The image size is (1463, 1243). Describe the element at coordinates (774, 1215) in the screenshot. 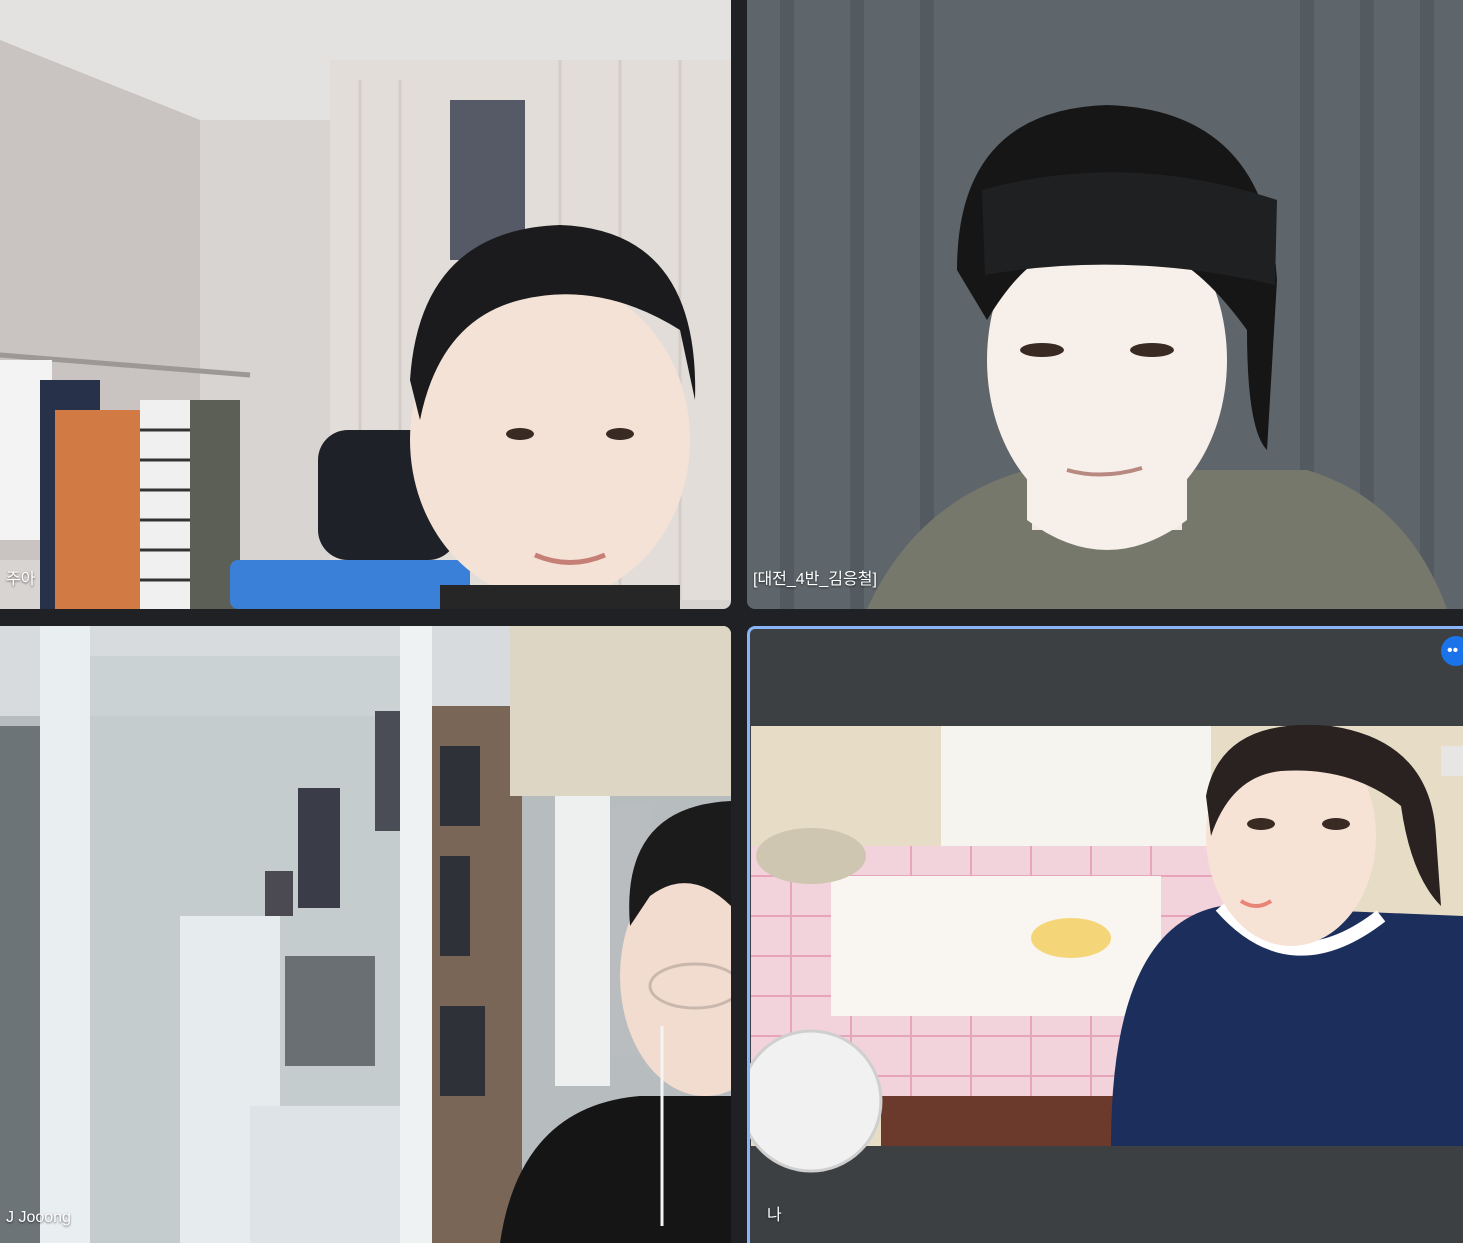

I see `participant-name: 나` at that location.